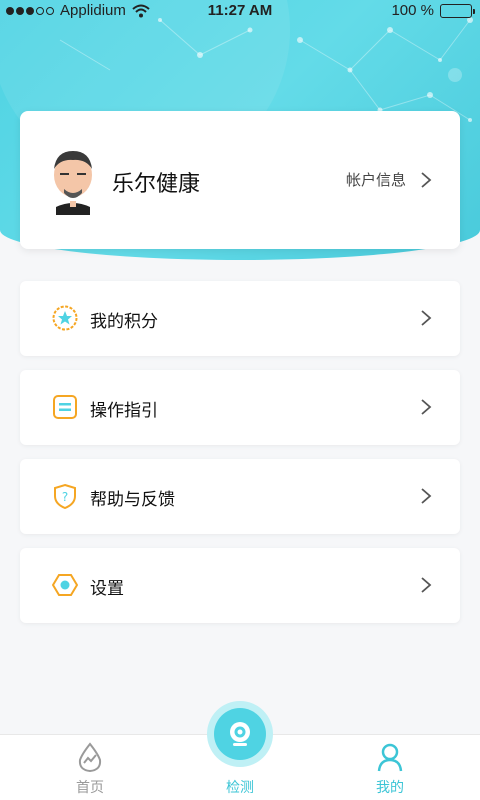 This screenshot has width=480, height=800. I want to click on account-info-link: 帐户信息, so click(389, 179).